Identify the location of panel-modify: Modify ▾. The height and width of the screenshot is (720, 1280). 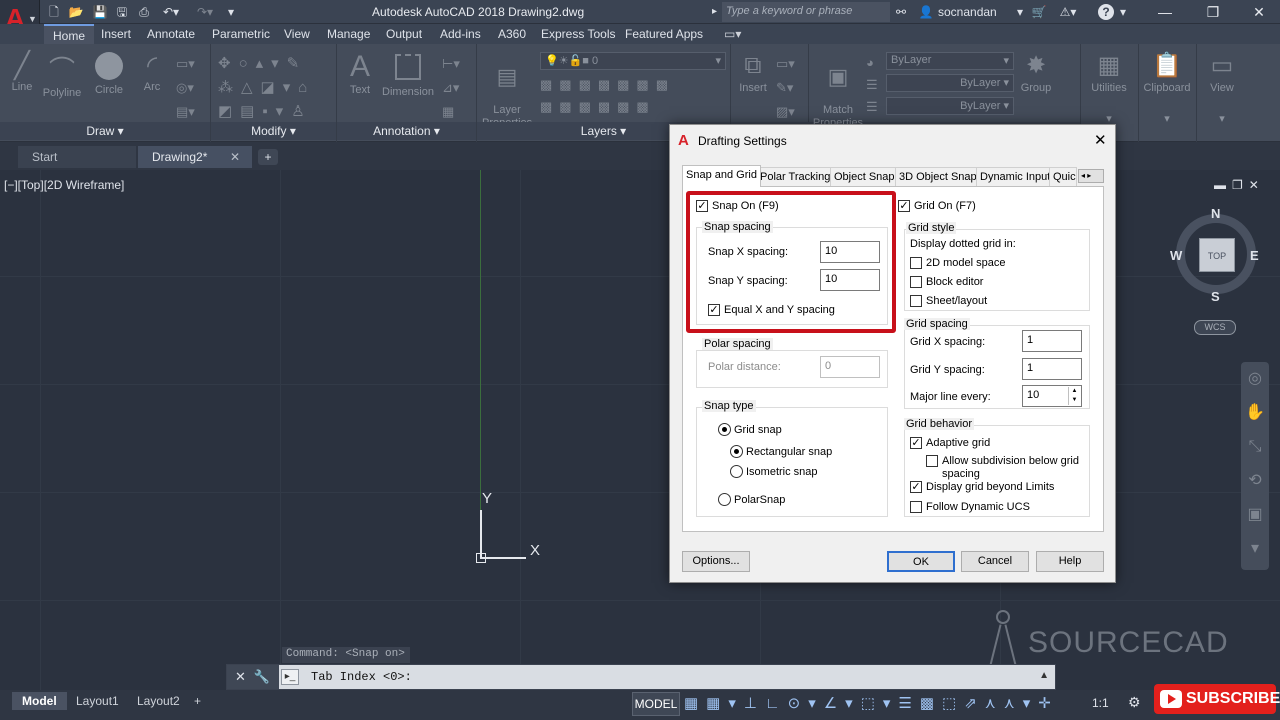
(273, 131).